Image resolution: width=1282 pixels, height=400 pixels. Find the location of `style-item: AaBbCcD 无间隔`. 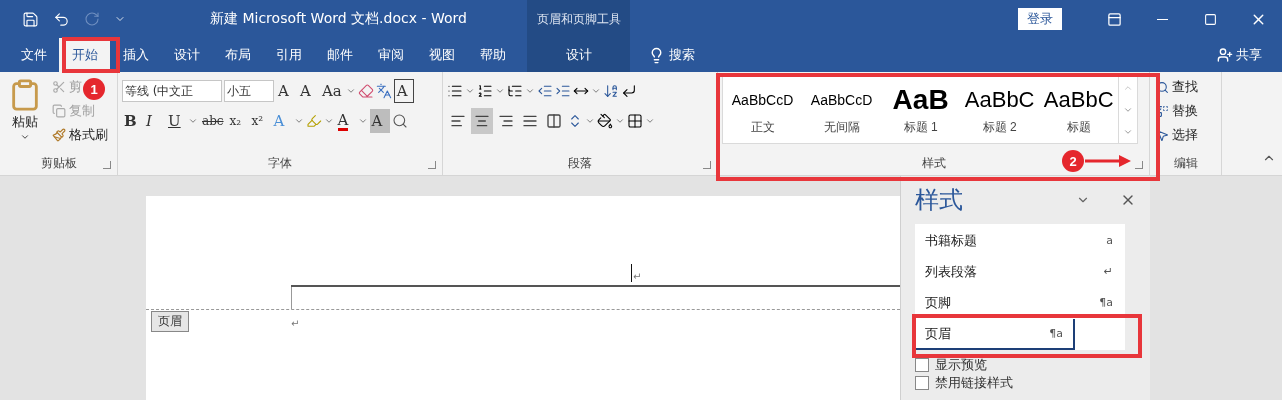

style-item: AaBbCcD 无间隔 is located at coordinates (842, 110).